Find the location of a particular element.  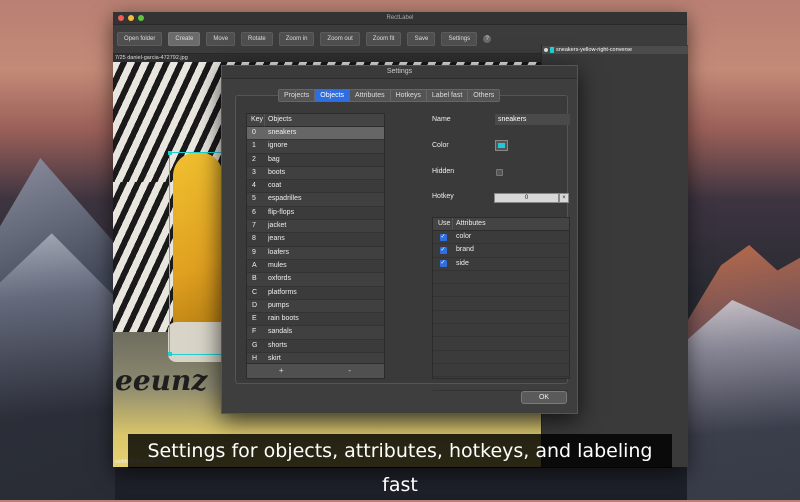

table-row: 6 flip-flops is located at coordinates (315, 214).